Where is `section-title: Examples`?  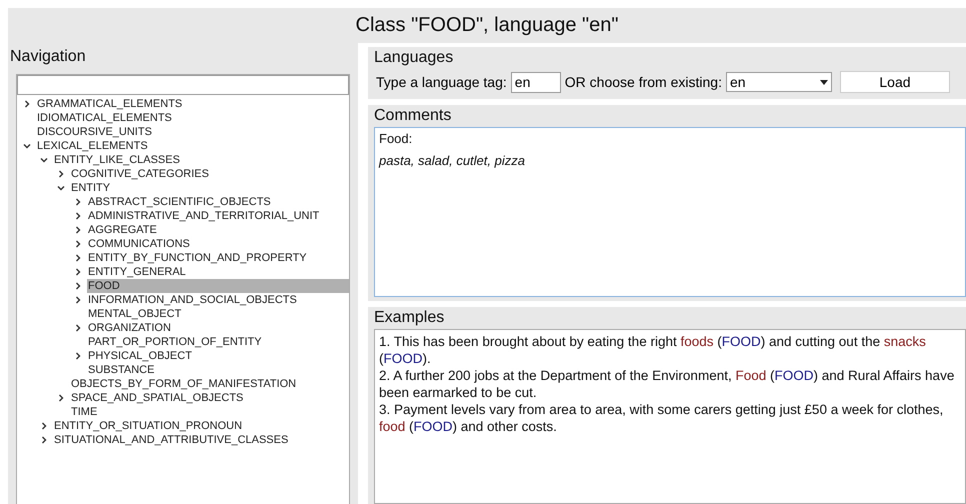 section-title: Examples is located at coordinates (409, 318).